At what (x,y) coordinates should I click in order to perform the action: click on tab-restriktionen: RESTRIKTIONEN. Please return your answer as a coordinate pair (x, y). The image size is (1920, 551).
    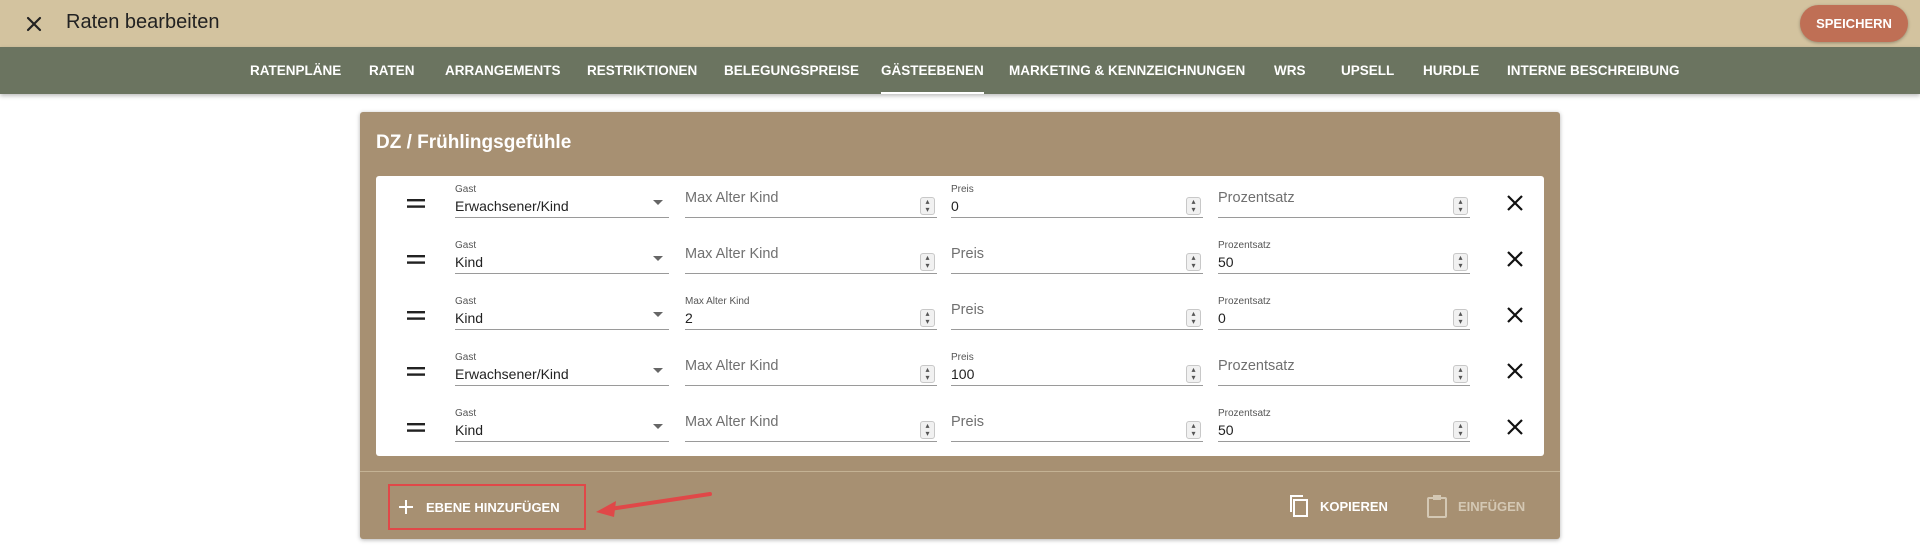
    Looking at the image, I should click on (642, 70).